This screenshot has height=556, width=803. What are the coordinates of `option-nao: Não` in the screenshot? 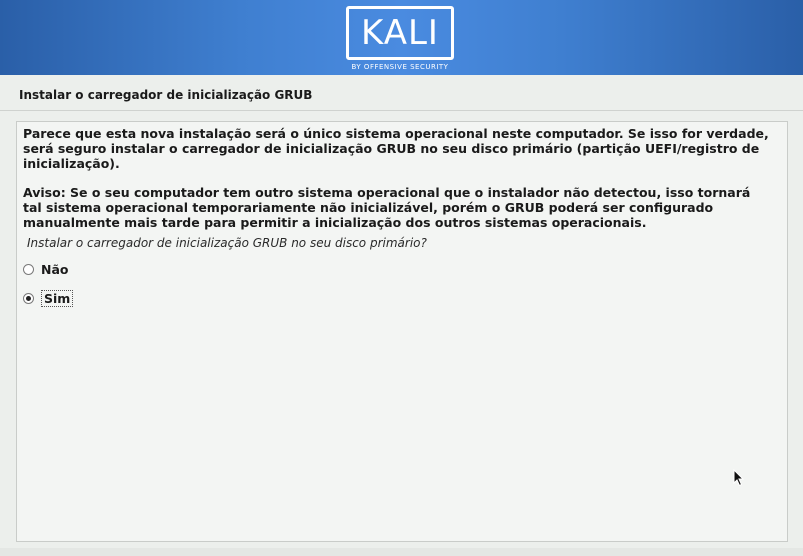 It's located at (45, 269).